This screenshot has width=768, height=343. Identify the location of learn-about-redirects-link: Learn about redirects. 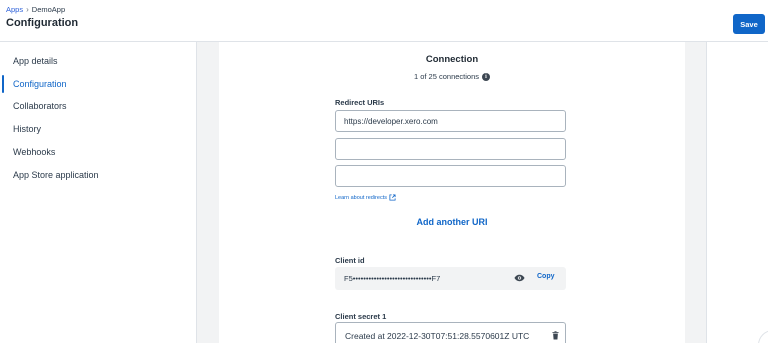
(365, 197).